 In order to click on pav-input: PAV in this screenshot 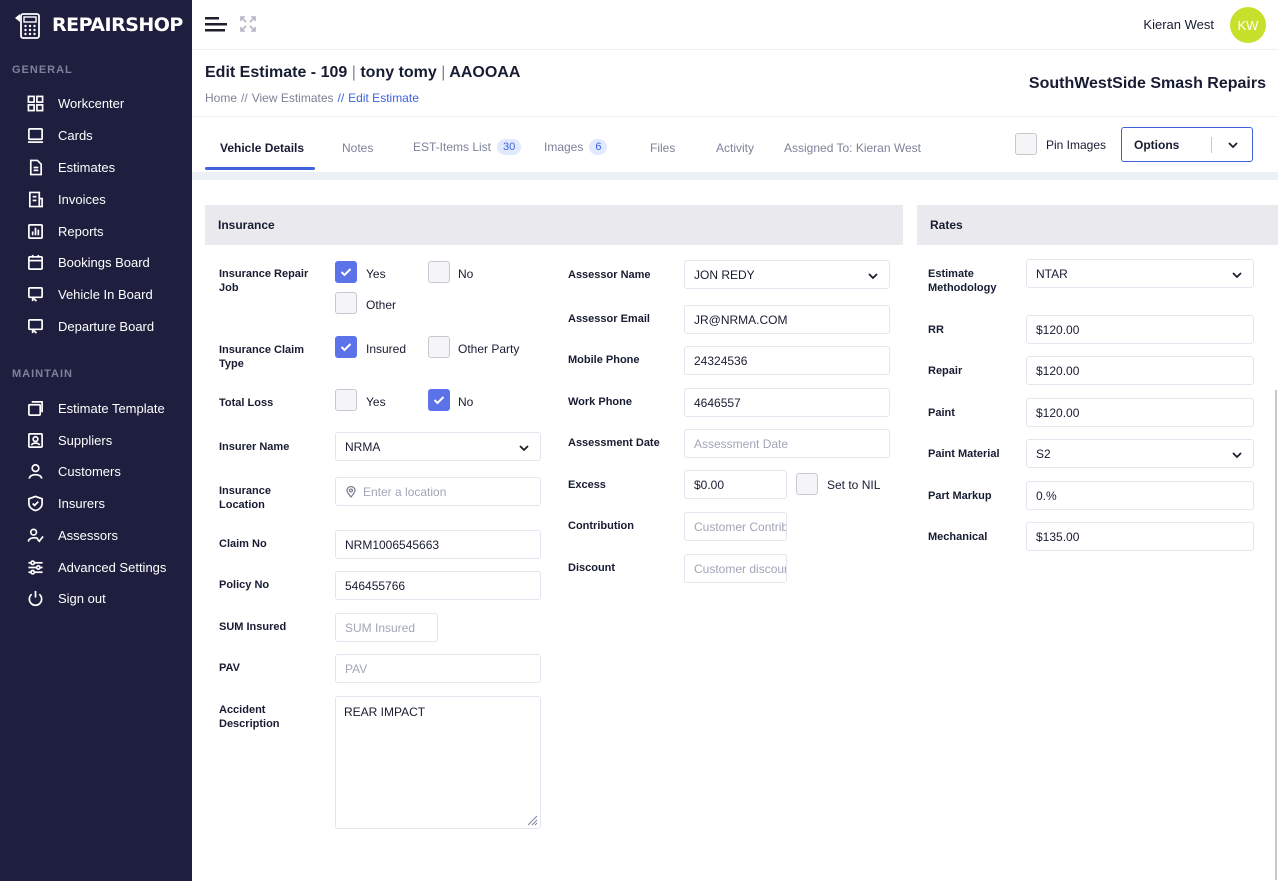, I will do `click(438, 668)`.